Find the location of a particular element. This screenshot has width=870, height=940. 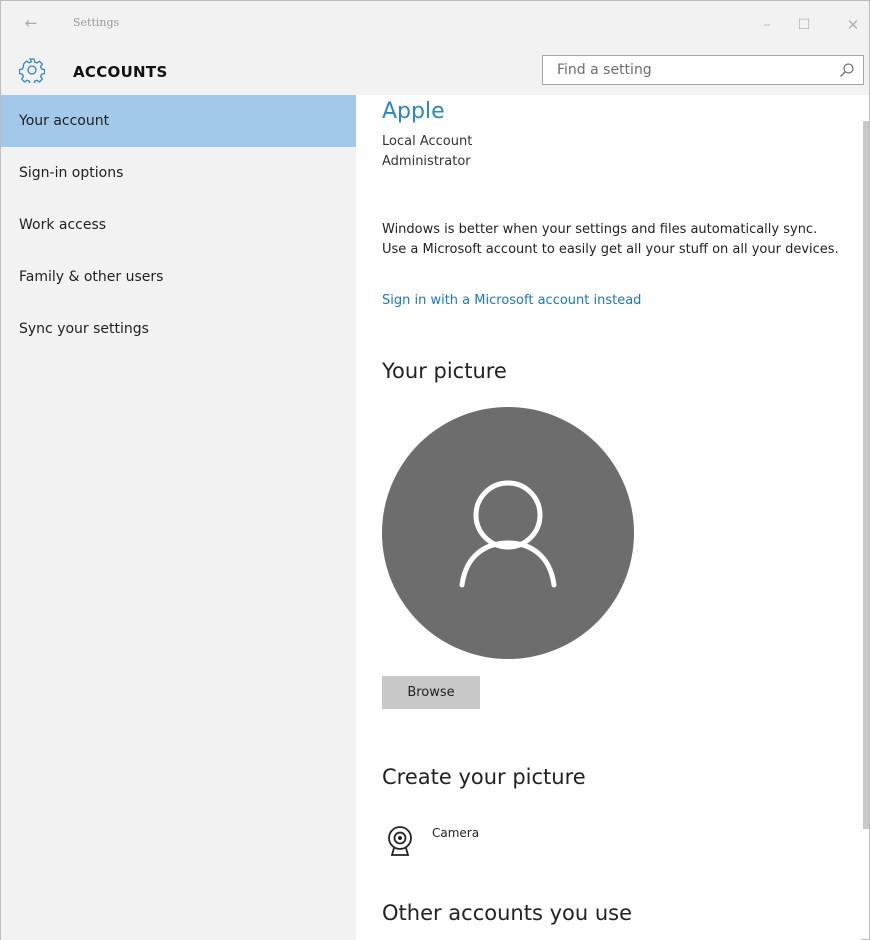

window-title: Settings is located at coordinates (96, 22).